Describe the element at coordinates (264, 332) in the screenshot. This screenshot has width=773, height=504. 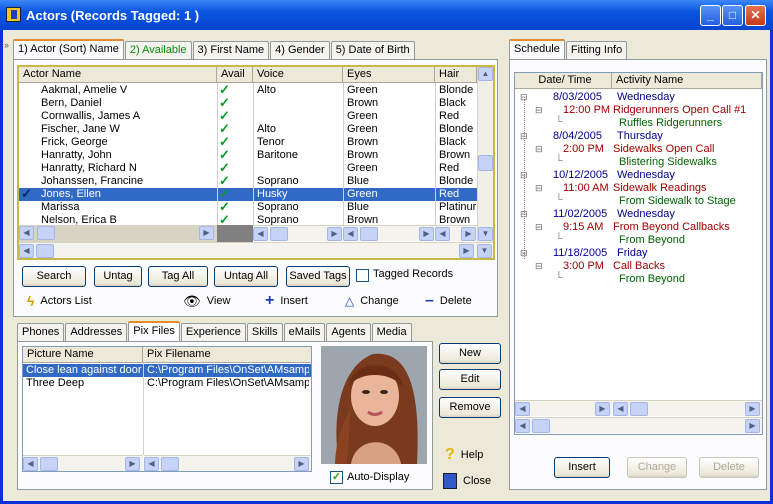
I see `tab-skills: Skills` at that location.